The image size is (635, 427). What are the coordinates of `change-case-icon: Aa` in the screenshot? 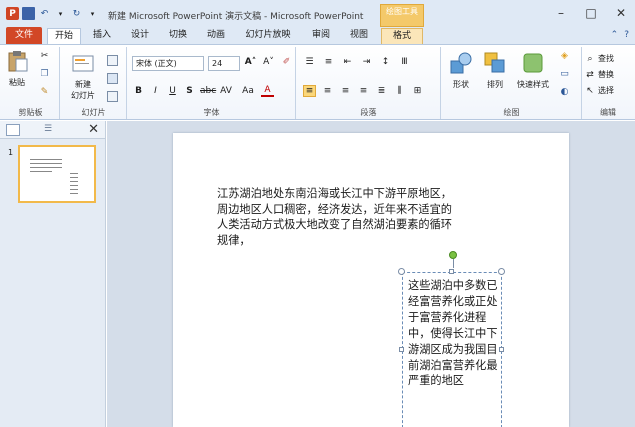 It's located at (248, 91).